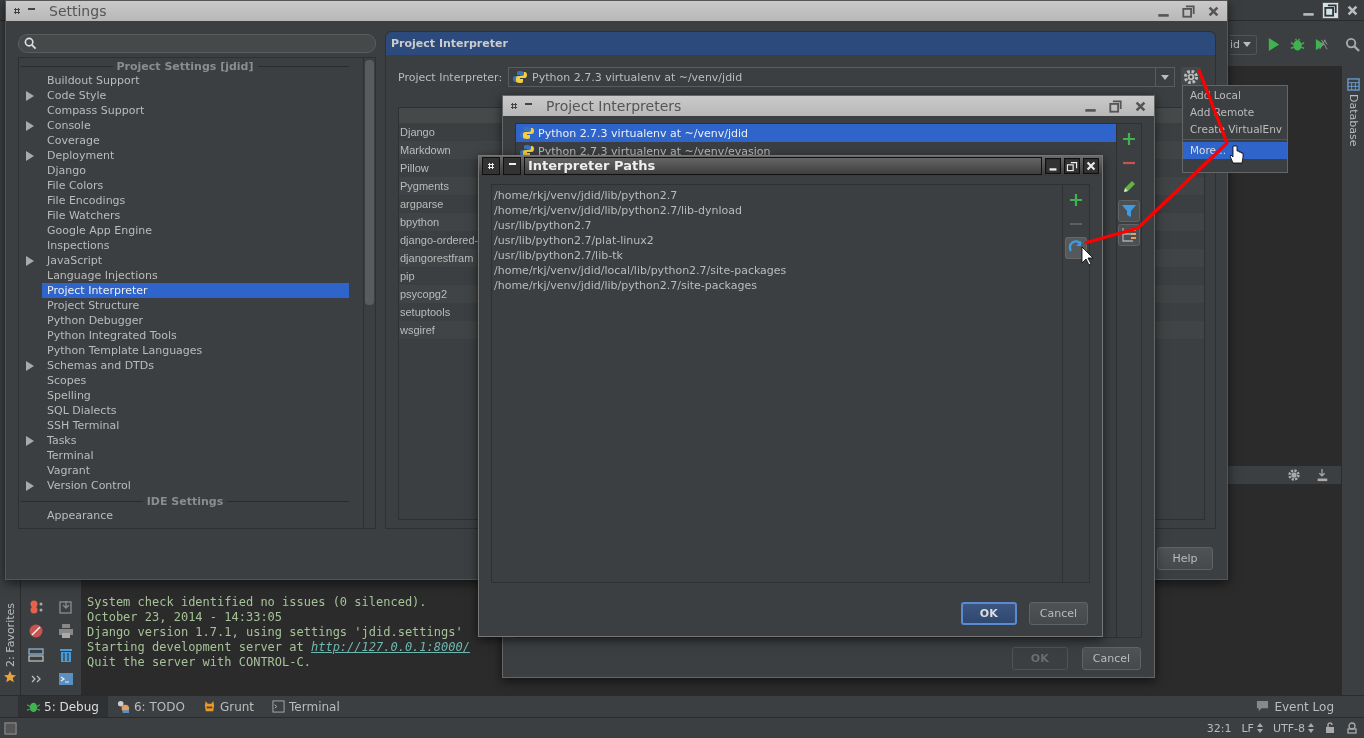 Image resolution: width=1364 pixels, height=738 pixels. What do you see at coordinates (195, 200) in the screenshot?
I see `settings-tree-item: File Encodings` at bounding box center [195, 200].